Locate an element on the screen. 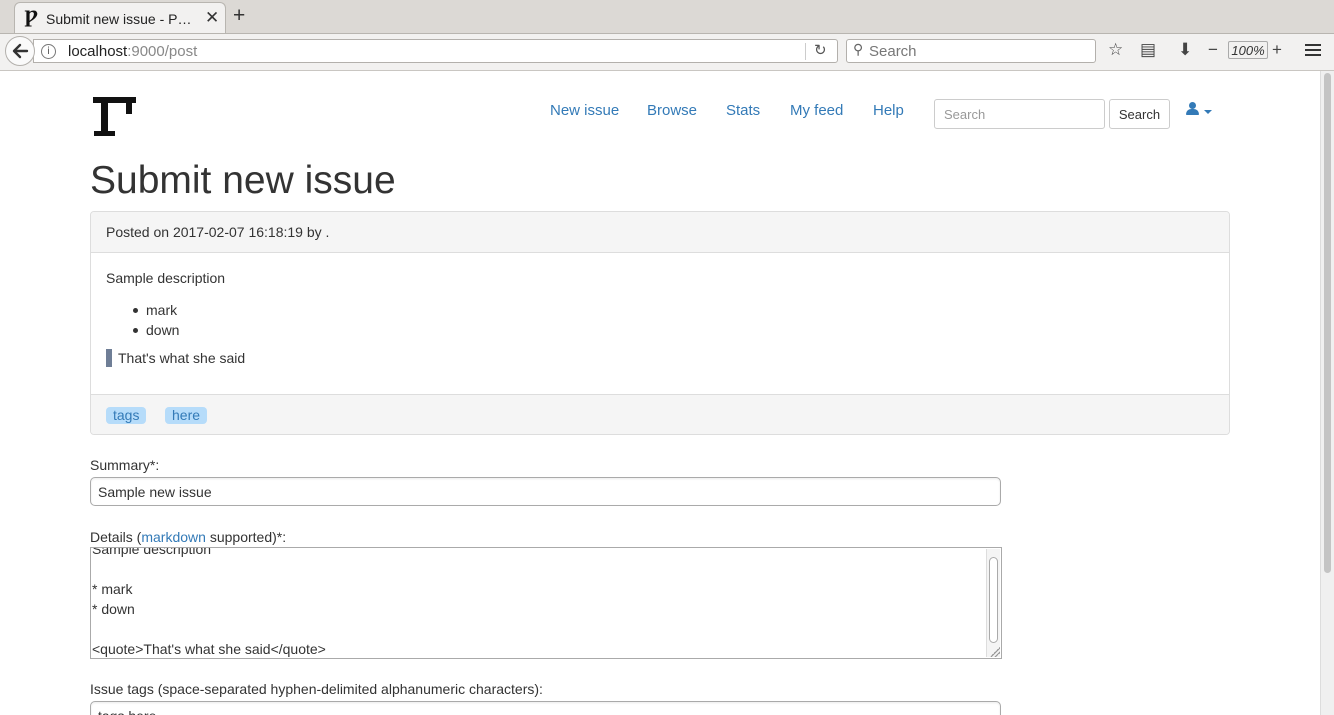  nav-my-feed: My feed is located at coordinates (816, 111).